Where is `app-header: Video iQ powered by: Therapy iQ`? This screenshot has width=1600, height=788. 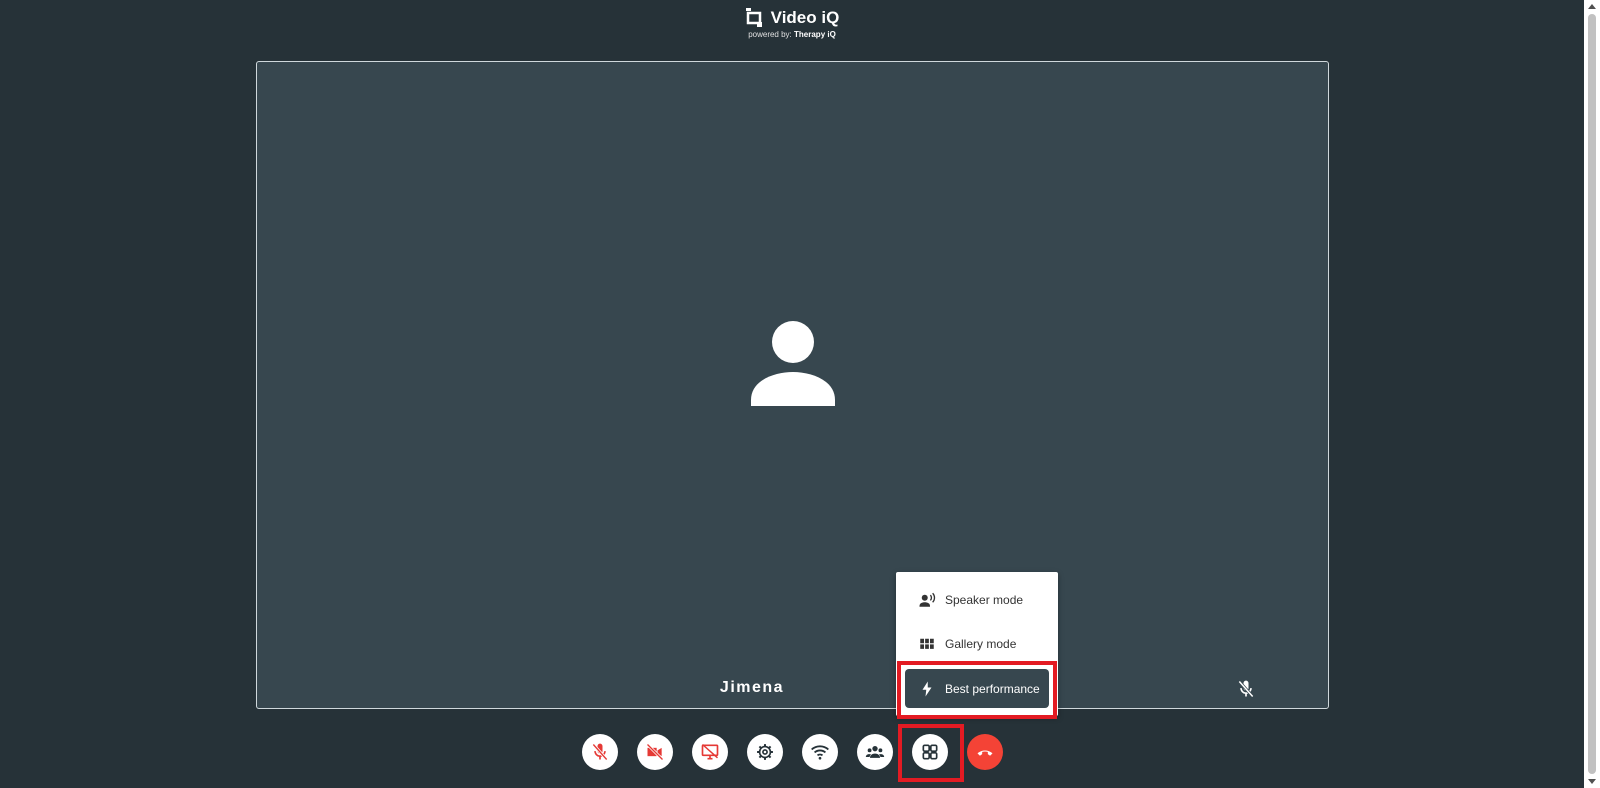
app-header: Video iQ powered by: Therapy iQ is located at coordinates (792, 23).